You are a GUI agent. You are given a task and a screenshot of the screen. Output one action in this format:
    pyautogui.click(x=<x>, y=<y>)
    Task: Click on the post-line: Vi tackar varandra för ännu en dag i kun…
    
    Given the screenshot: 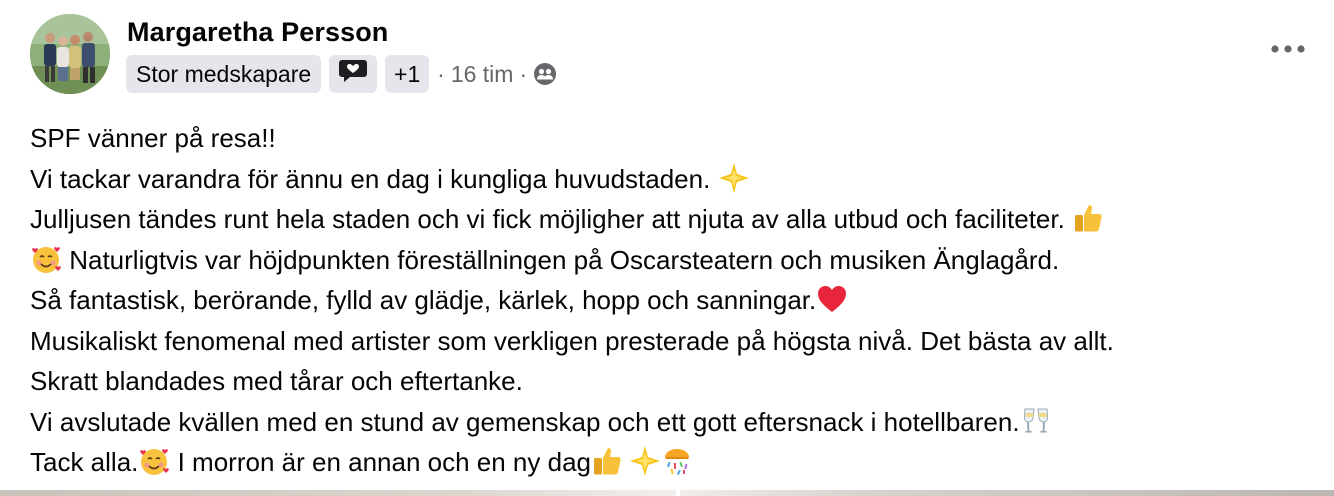 What is the action you would take?
    pyautogui.click(x=680, y=179)
    